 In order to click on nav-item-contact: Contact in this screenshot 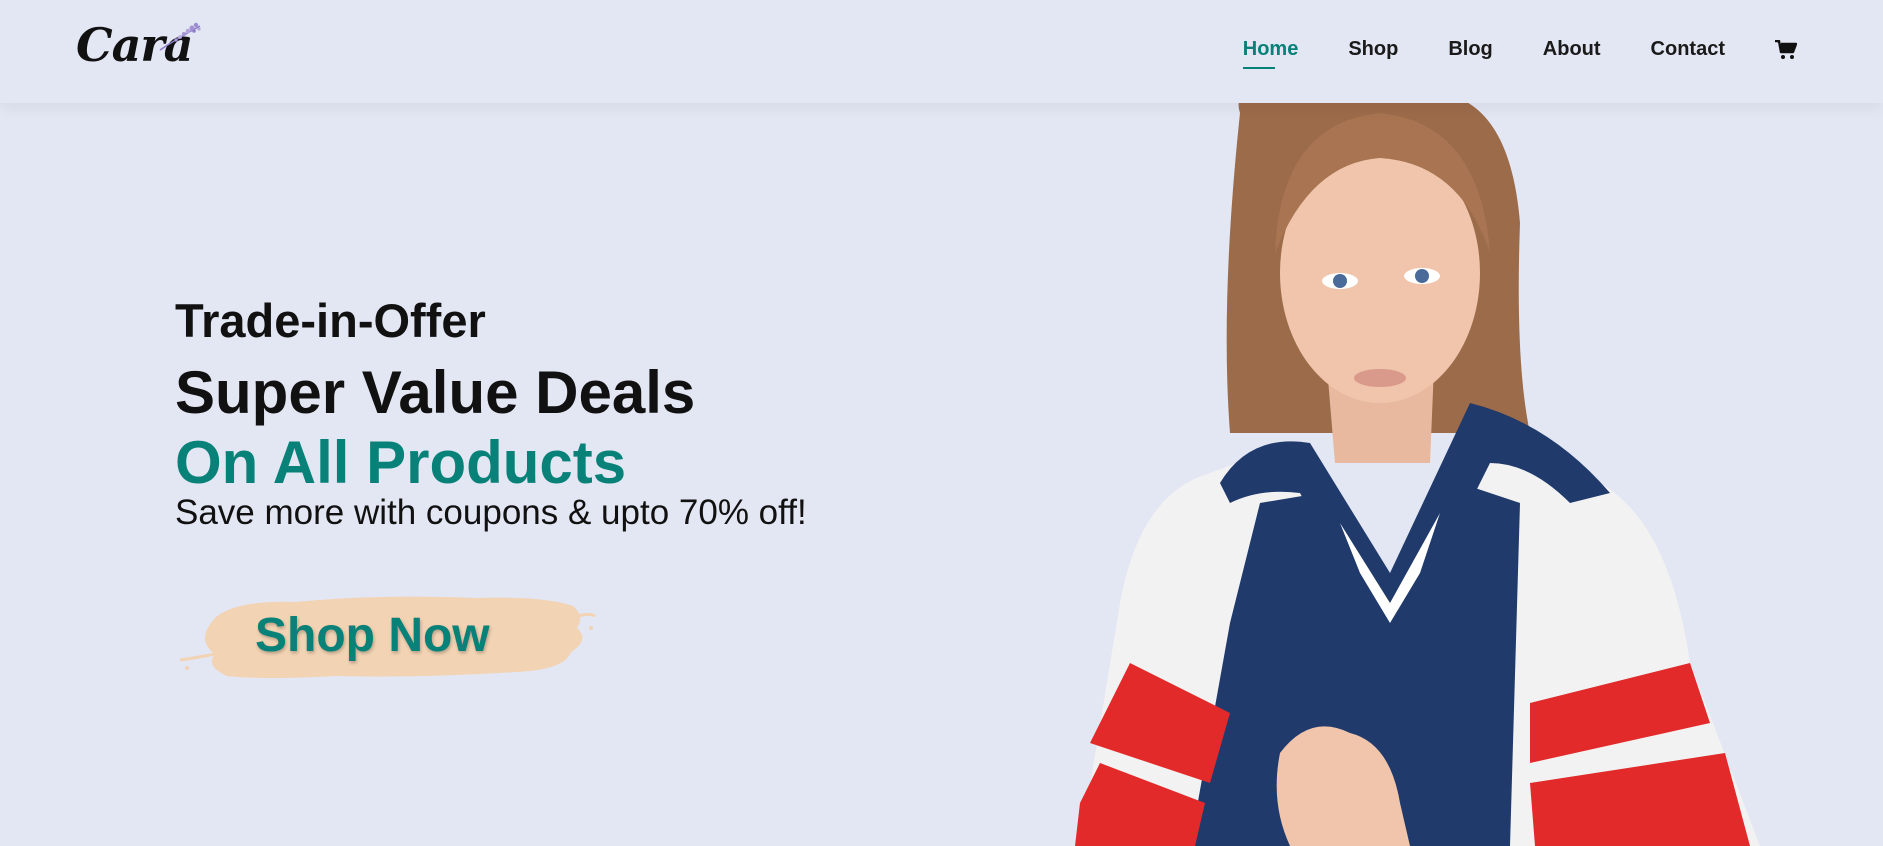, I will do `click(1688, 49)`.